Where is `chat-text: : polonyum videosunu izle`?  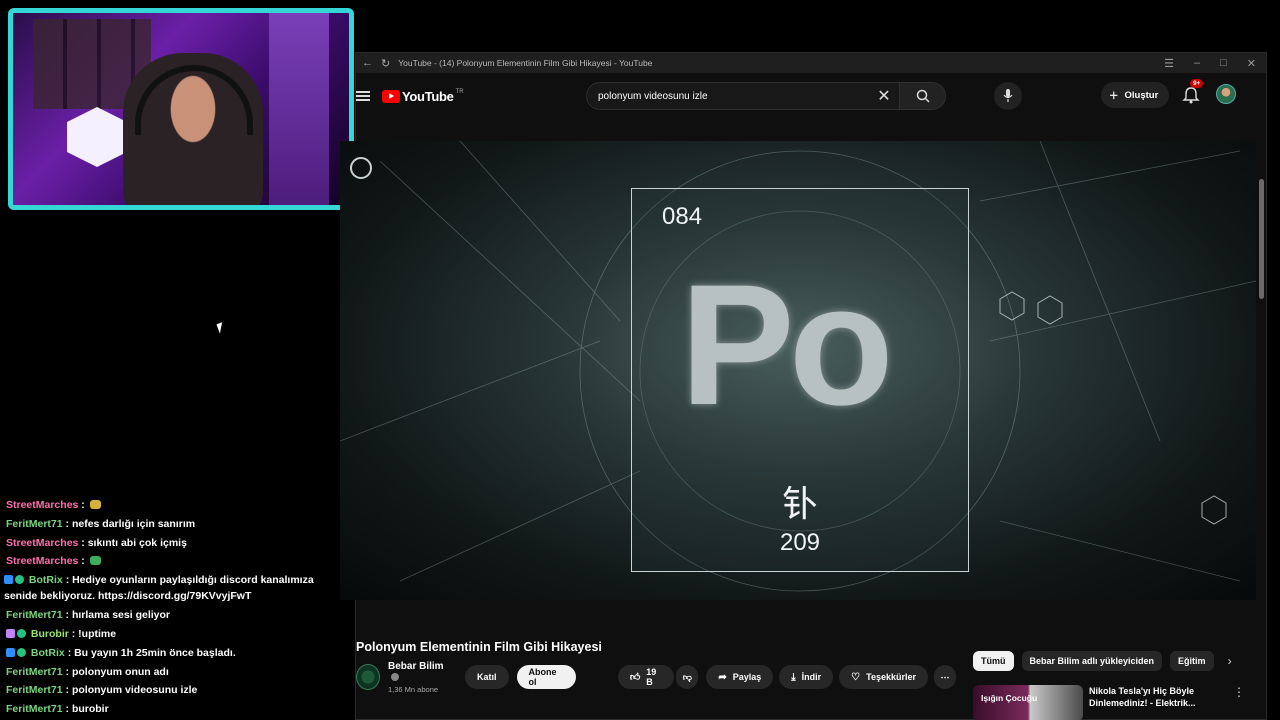
chat-text: : polonyum videosunu izle is located at coordinates (131, 690).